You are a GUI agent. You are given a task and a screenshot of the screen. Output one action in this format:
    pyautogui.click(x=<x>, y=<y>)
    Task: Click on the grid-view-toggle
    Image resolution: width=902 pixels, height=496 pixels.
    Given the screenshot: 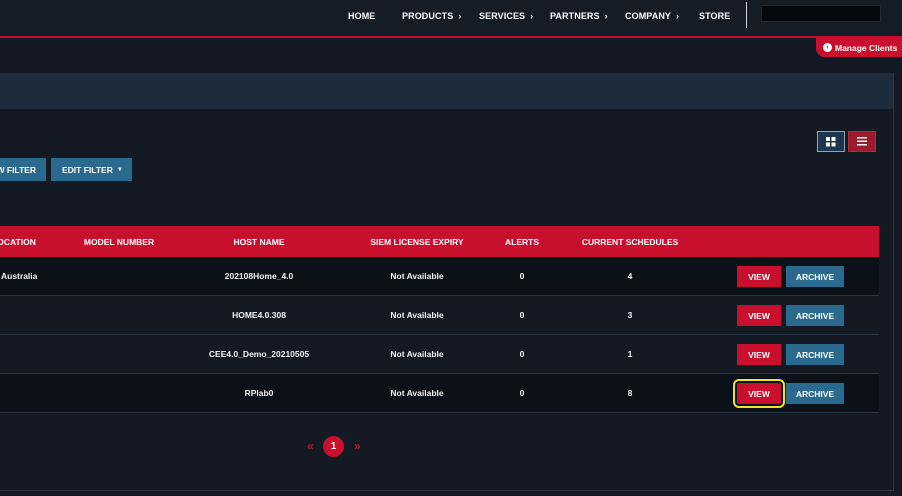 What is the action you would take?
    pyautogui.click(x=831, y=141)
    